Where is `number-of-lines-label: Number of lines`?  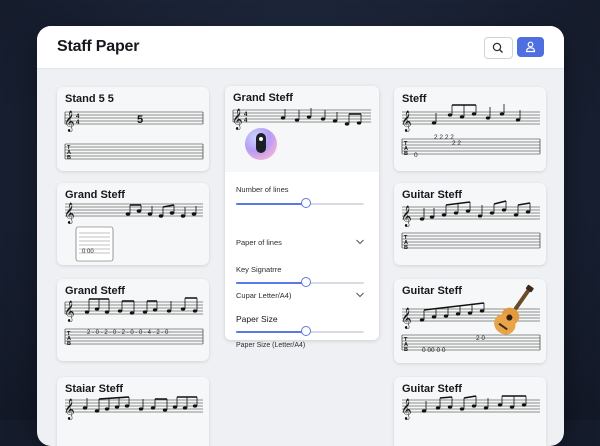
number-of-lines-label: Number of lines is located at coordinates (262, 189).